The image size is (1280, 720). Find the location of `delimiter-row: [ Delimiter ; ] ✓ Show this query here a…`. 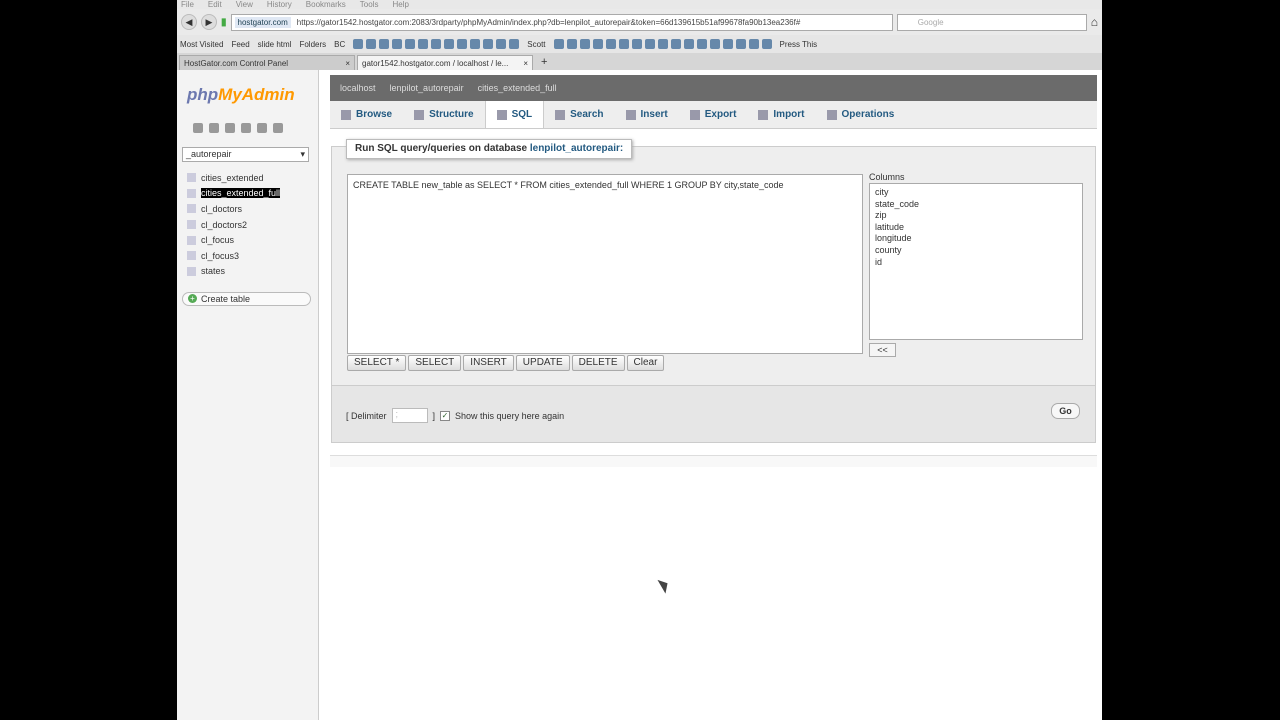

delimiter-row: [ Delimiter ; ] ✓ Show this query here a… is located at coordinates (455, 415).